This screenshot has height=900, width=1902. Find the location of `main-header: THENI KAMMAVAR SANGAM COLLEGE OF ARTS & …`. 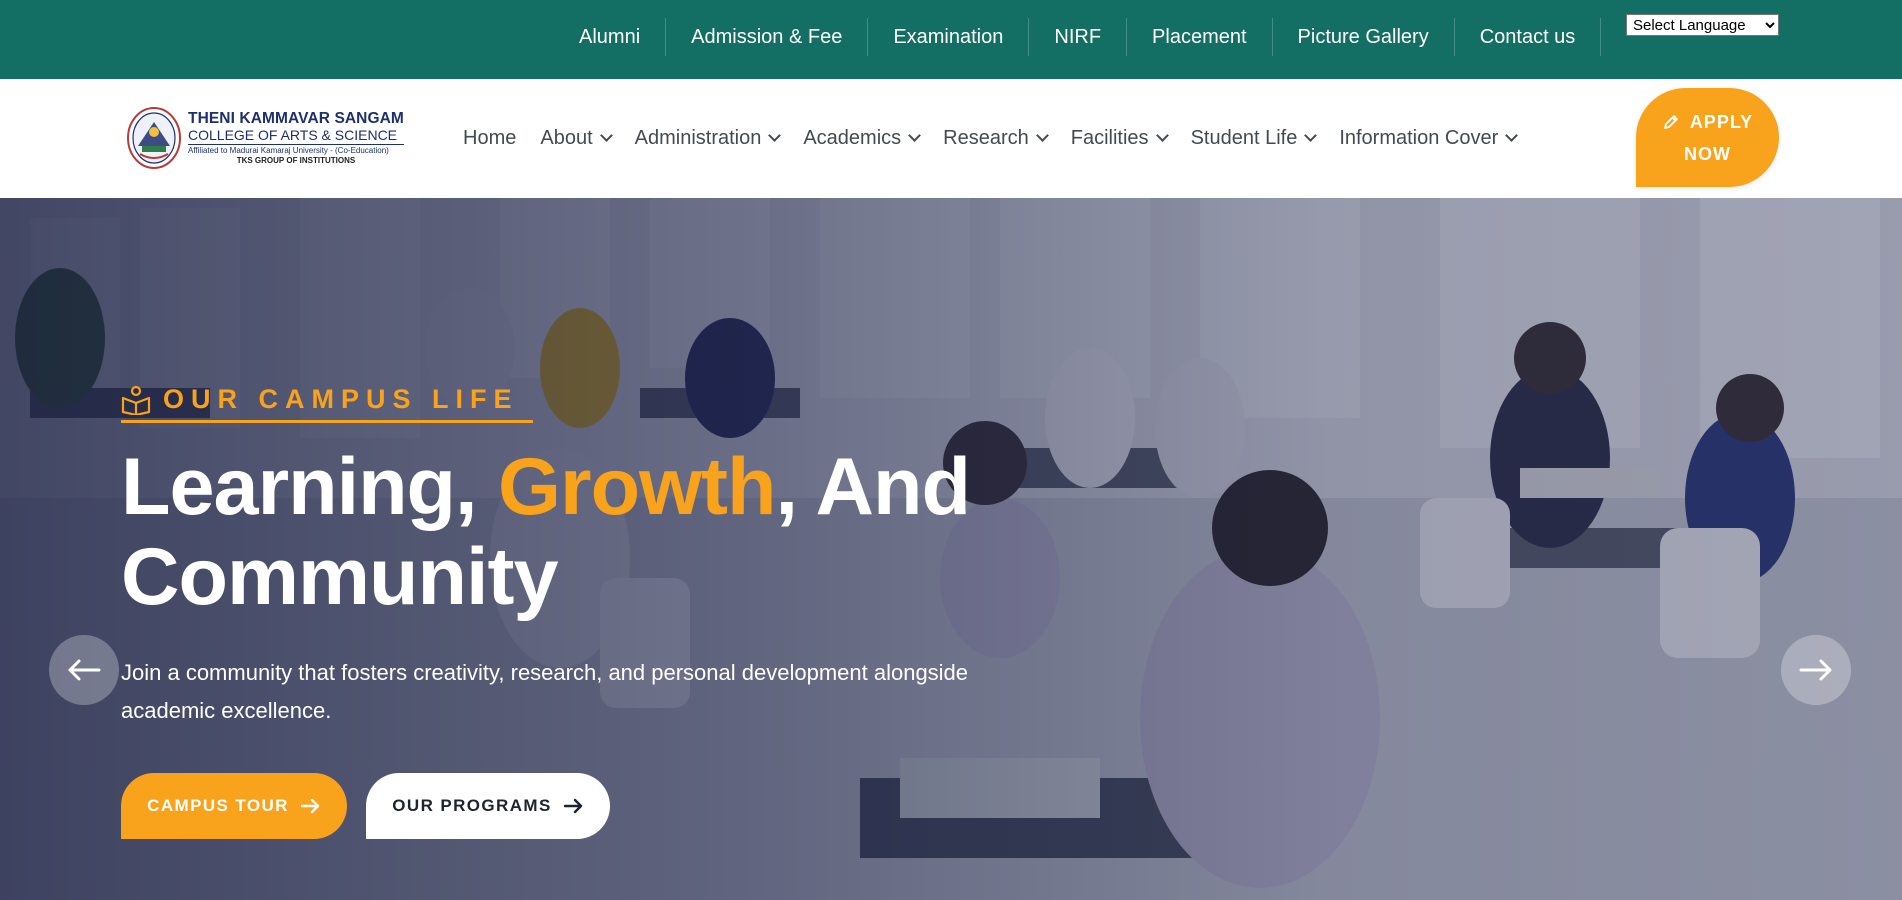

main-header: THENI KAMMAVAR SANGAM COLLEGE OF ARTS & … is located at coordinates (951, 138).